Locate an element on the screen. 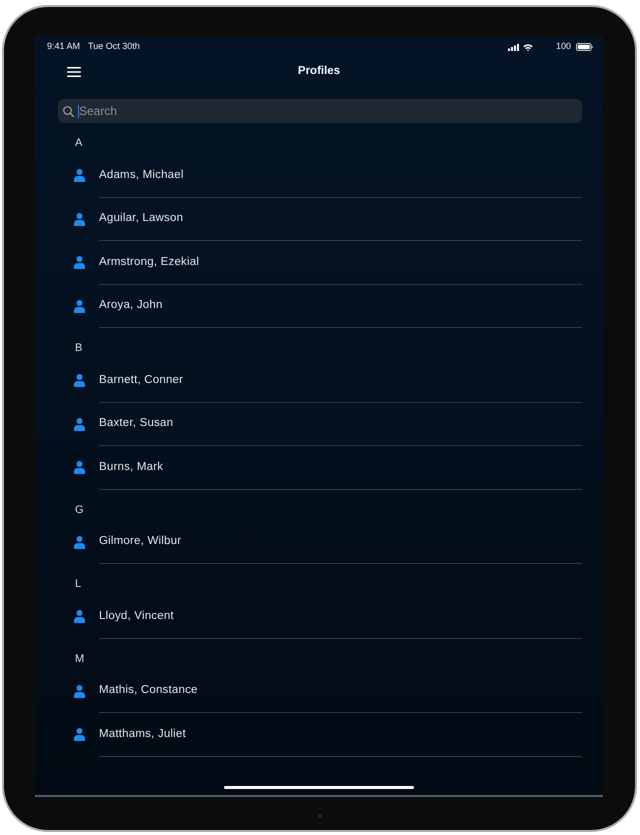 The width and height of the screenshot is (640, 835). profile-list-item: Lloyd, Vincent is located at coordinates (328, 616).